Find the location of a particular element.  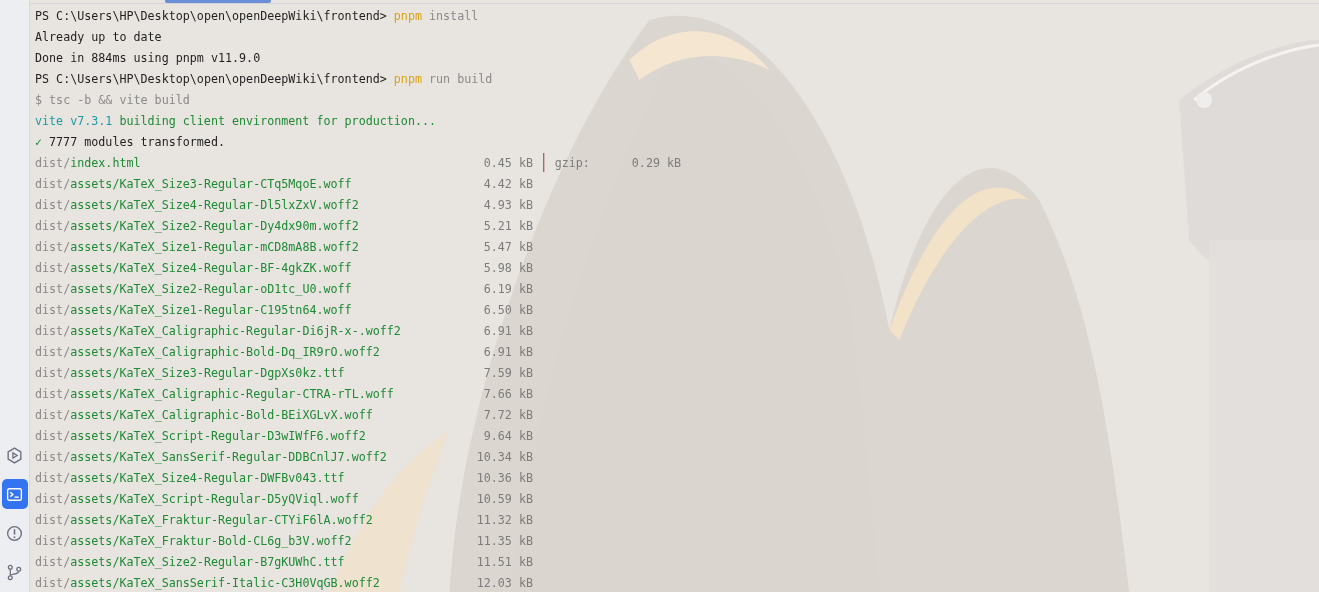

file-size: 4.93 kB is located at coordinates (507, 204).